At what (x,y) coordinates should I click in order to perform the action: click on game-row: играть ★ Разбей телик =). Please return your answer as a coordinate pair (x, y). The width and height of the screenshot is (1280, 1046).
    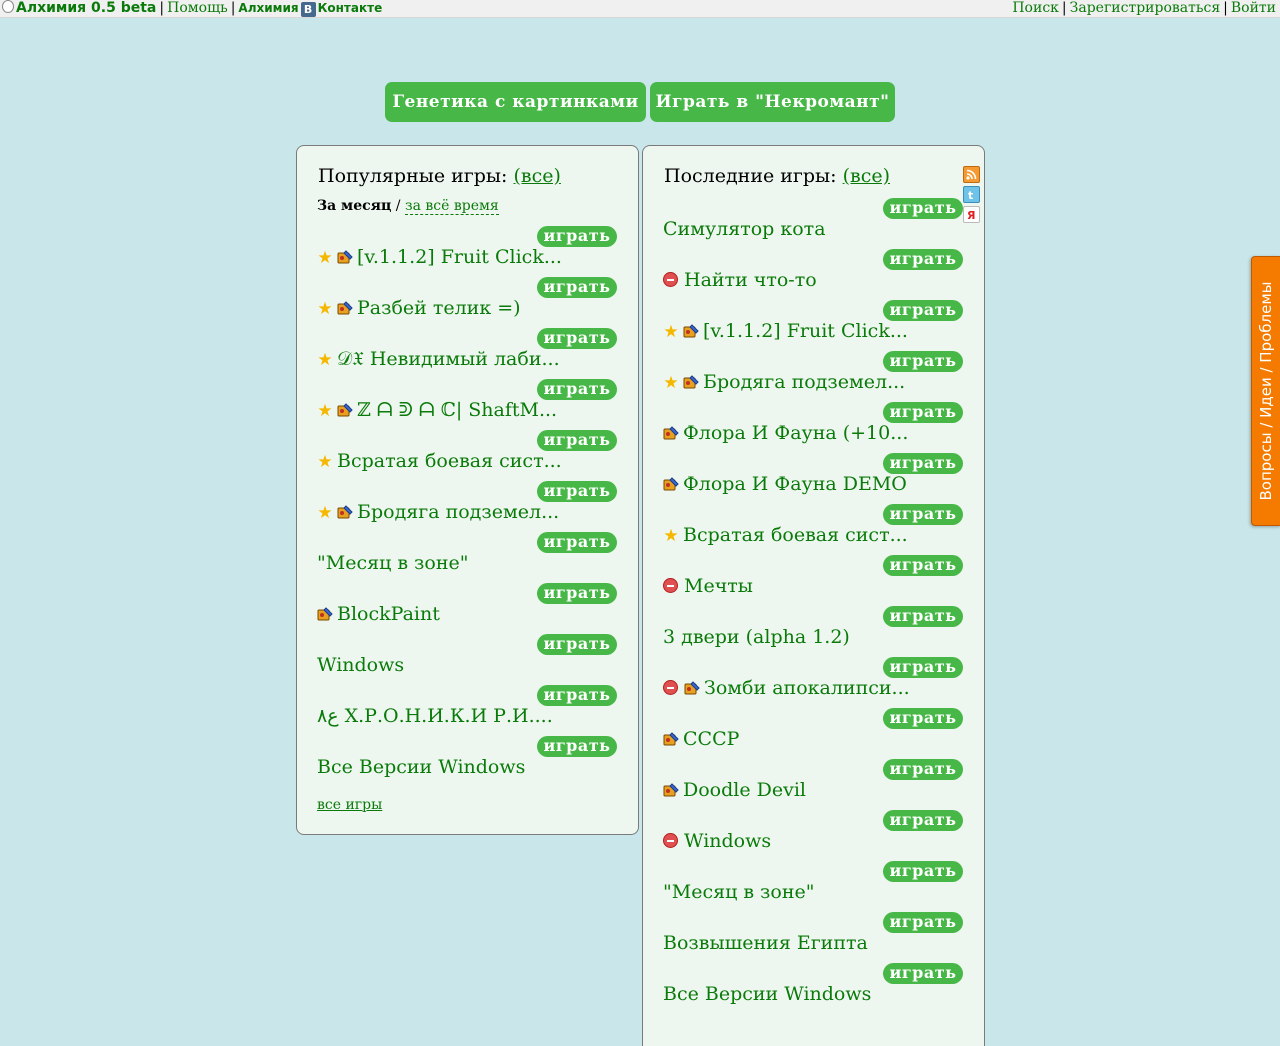
    Looking at the image, I should click on (467, 302).